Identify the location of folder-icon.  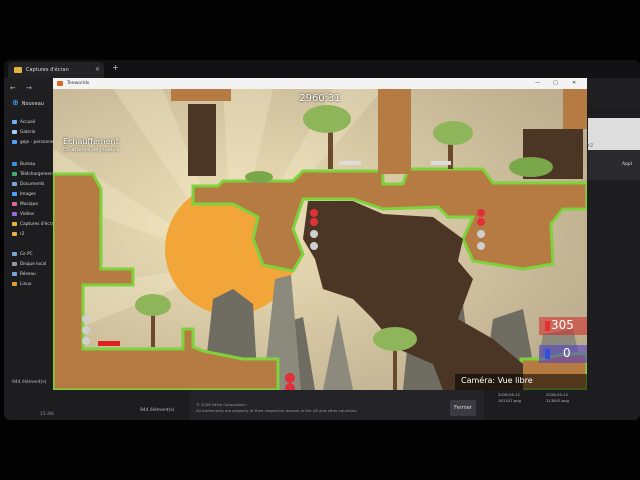
(18, 70).